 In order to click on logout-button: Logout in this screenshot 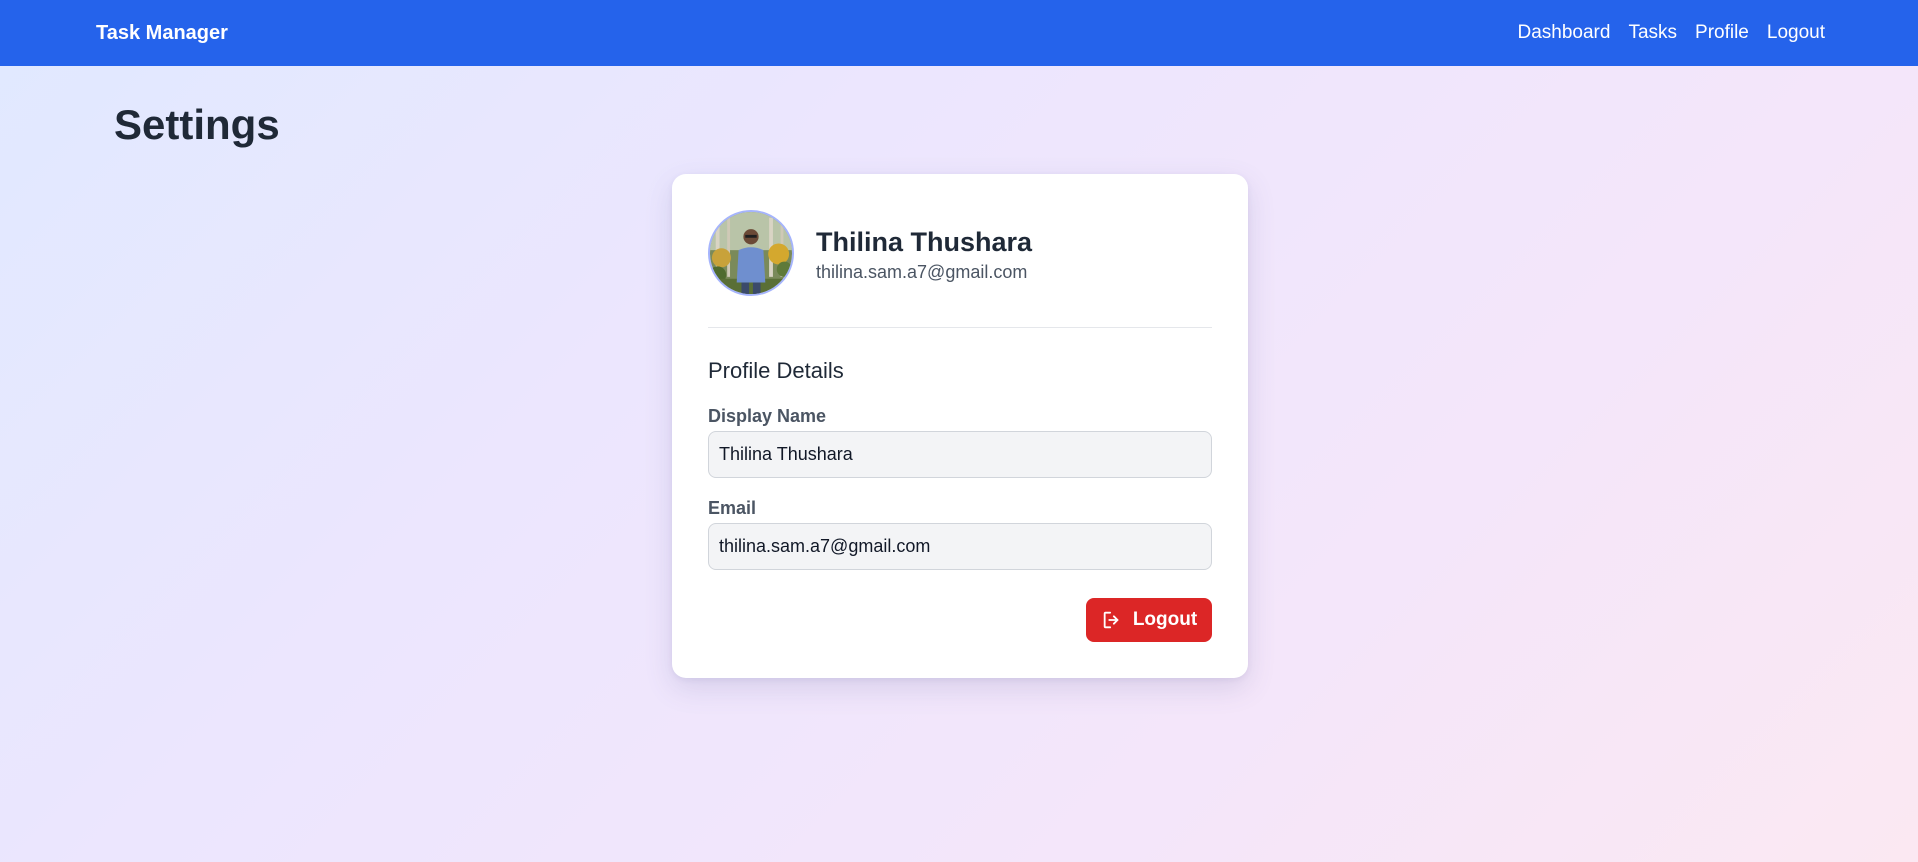, I will do `click(1149, 620)`.